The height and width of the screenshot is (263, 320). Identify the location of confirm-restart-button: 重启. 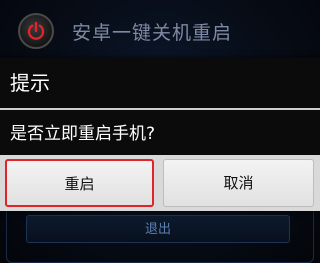
(79, 183).